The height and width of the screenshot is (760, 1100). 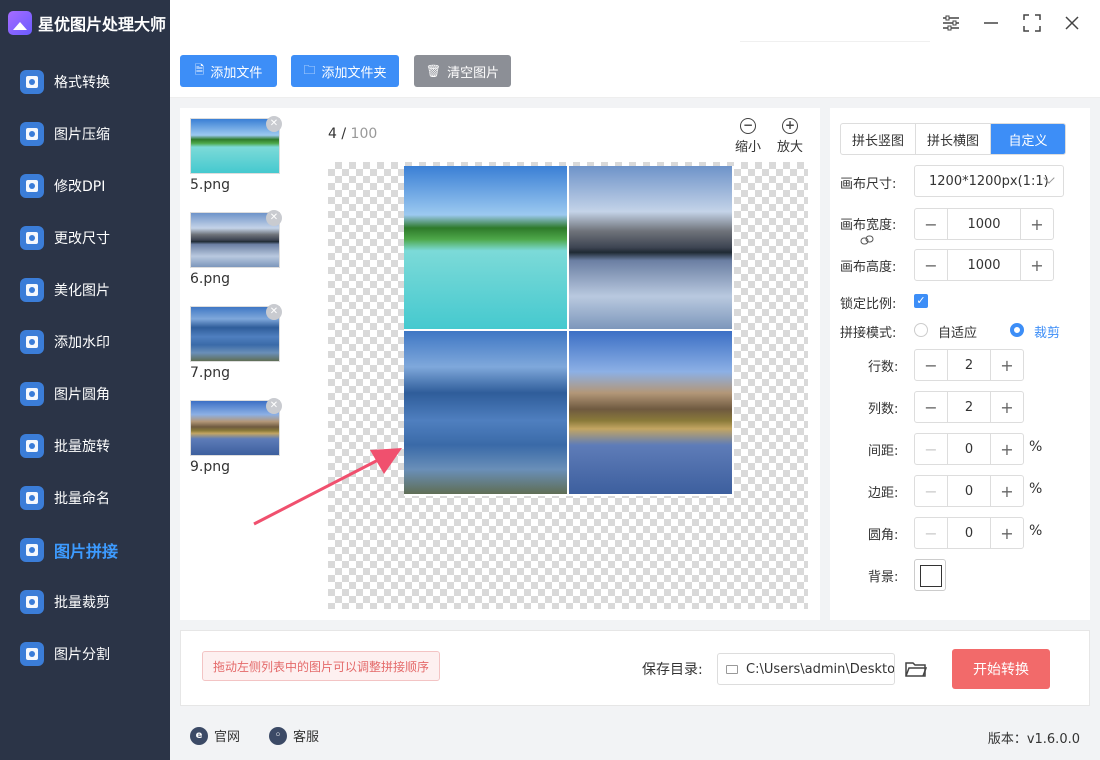 I want to click on sidebar-item-rotate: 批量旋转, so click(x=85, y=446).